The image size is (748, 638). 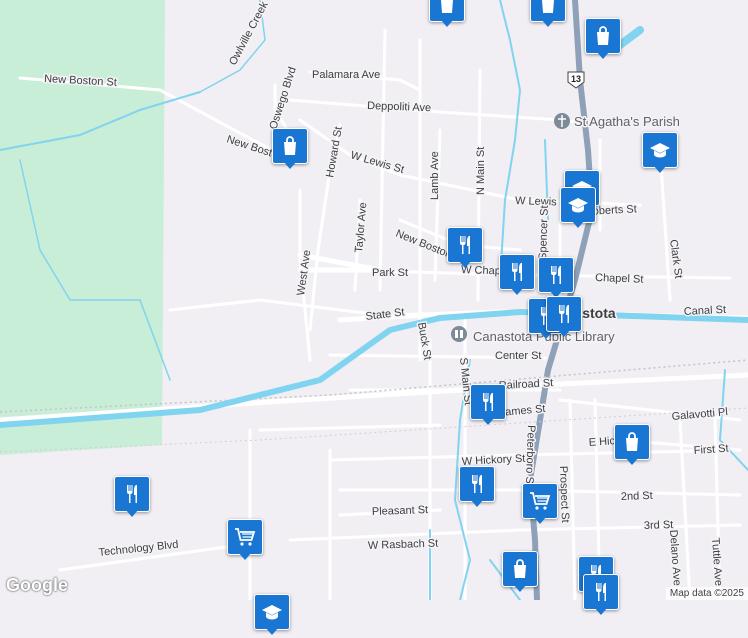 What do you see at coordinates (390, 273) in the screenshot?
I see `street-label: Park St` at bounding box center [390, 273].